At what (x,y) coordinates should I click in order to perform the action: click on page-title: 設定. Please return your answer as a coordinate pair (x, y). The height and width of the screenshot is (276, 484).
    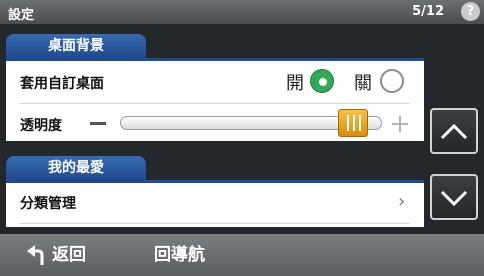
    Looking at the image, I should click on (21, 15).